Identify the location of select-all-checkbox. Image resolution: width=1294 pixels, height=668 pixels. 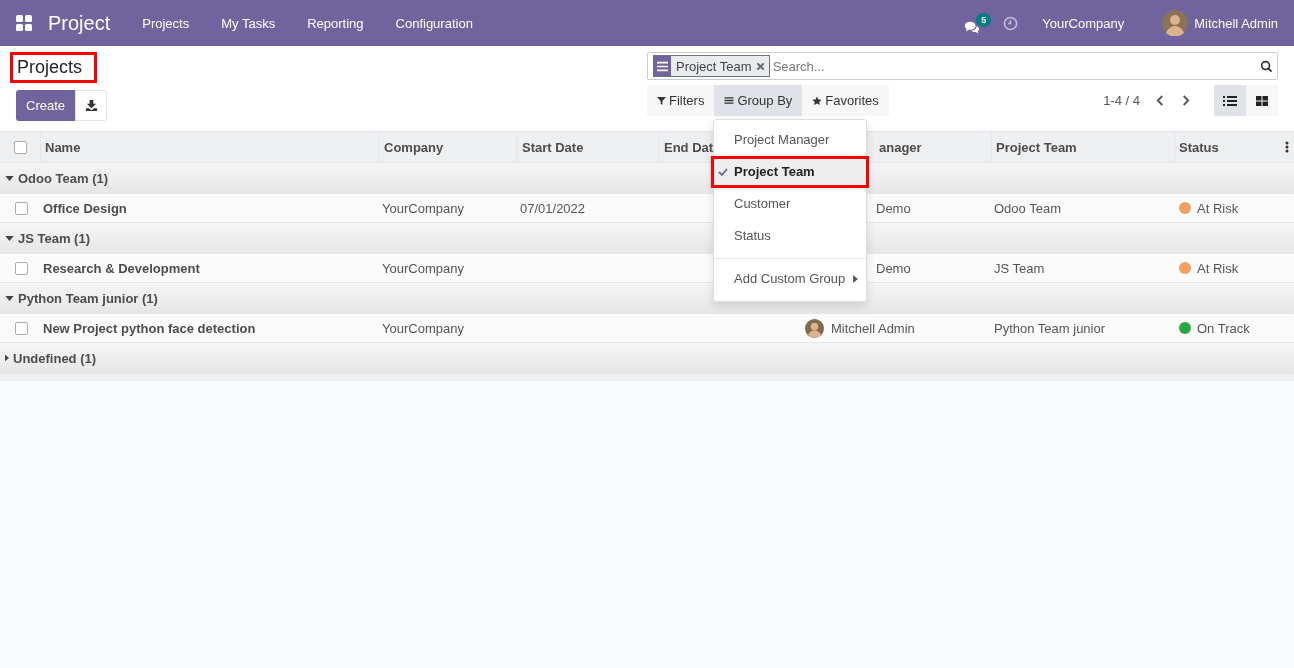
(20, 147).